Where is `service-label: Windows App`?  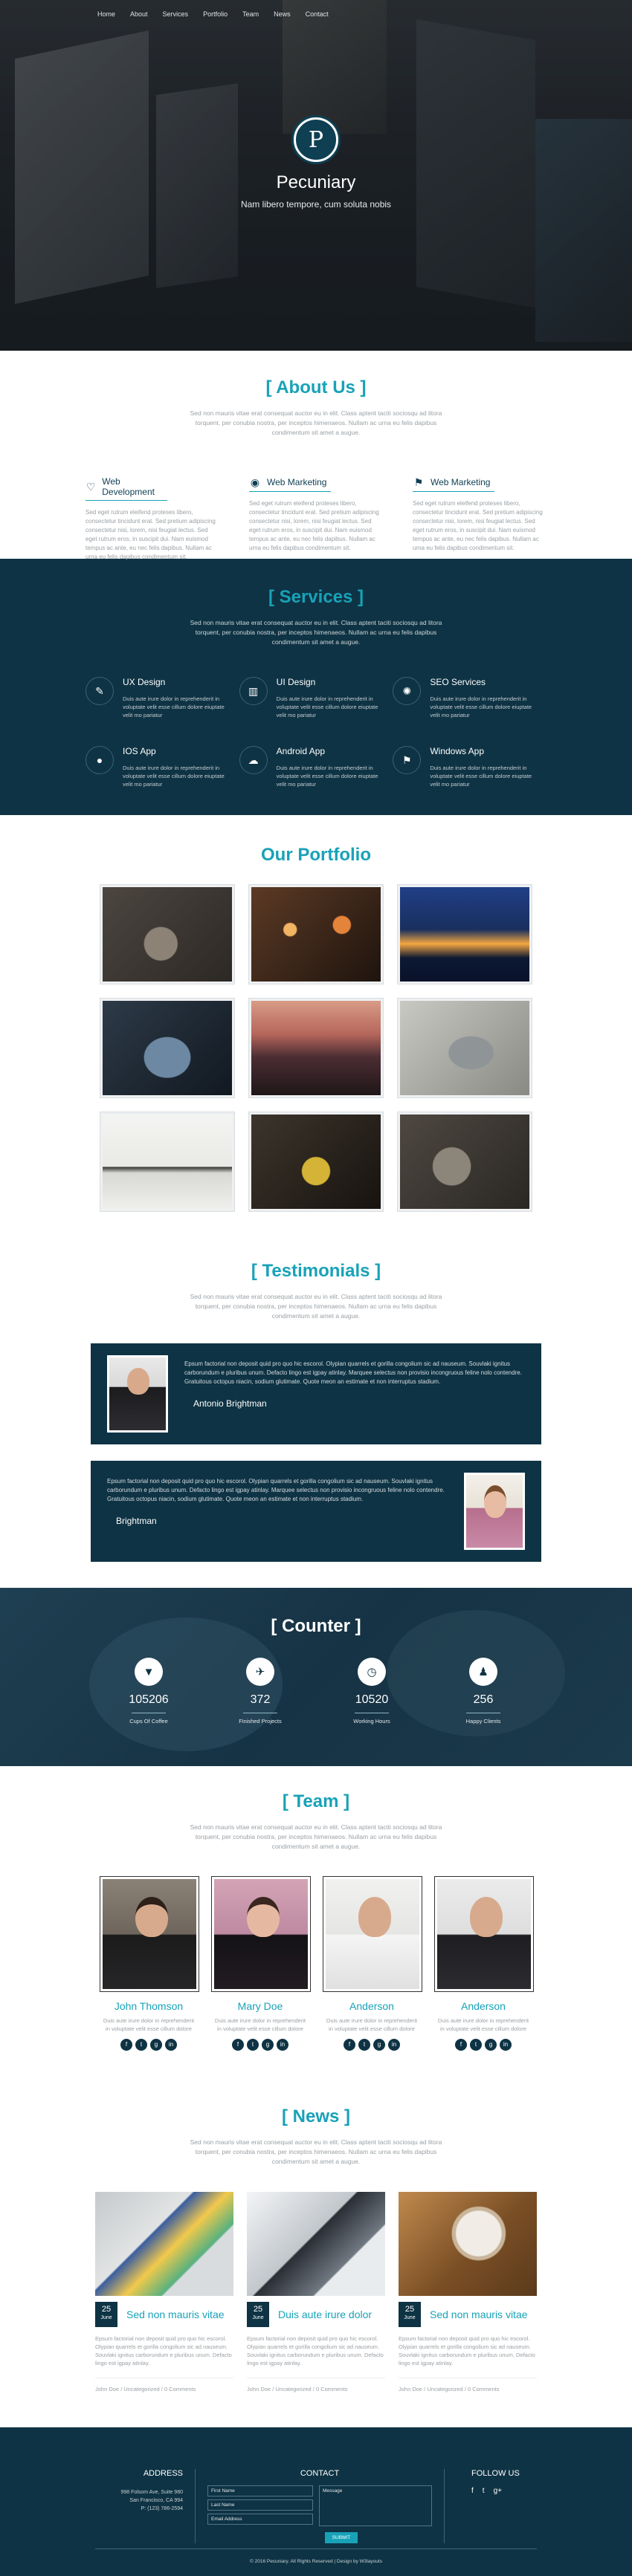 service-label: Windows App is located at coordinates (457, 751).